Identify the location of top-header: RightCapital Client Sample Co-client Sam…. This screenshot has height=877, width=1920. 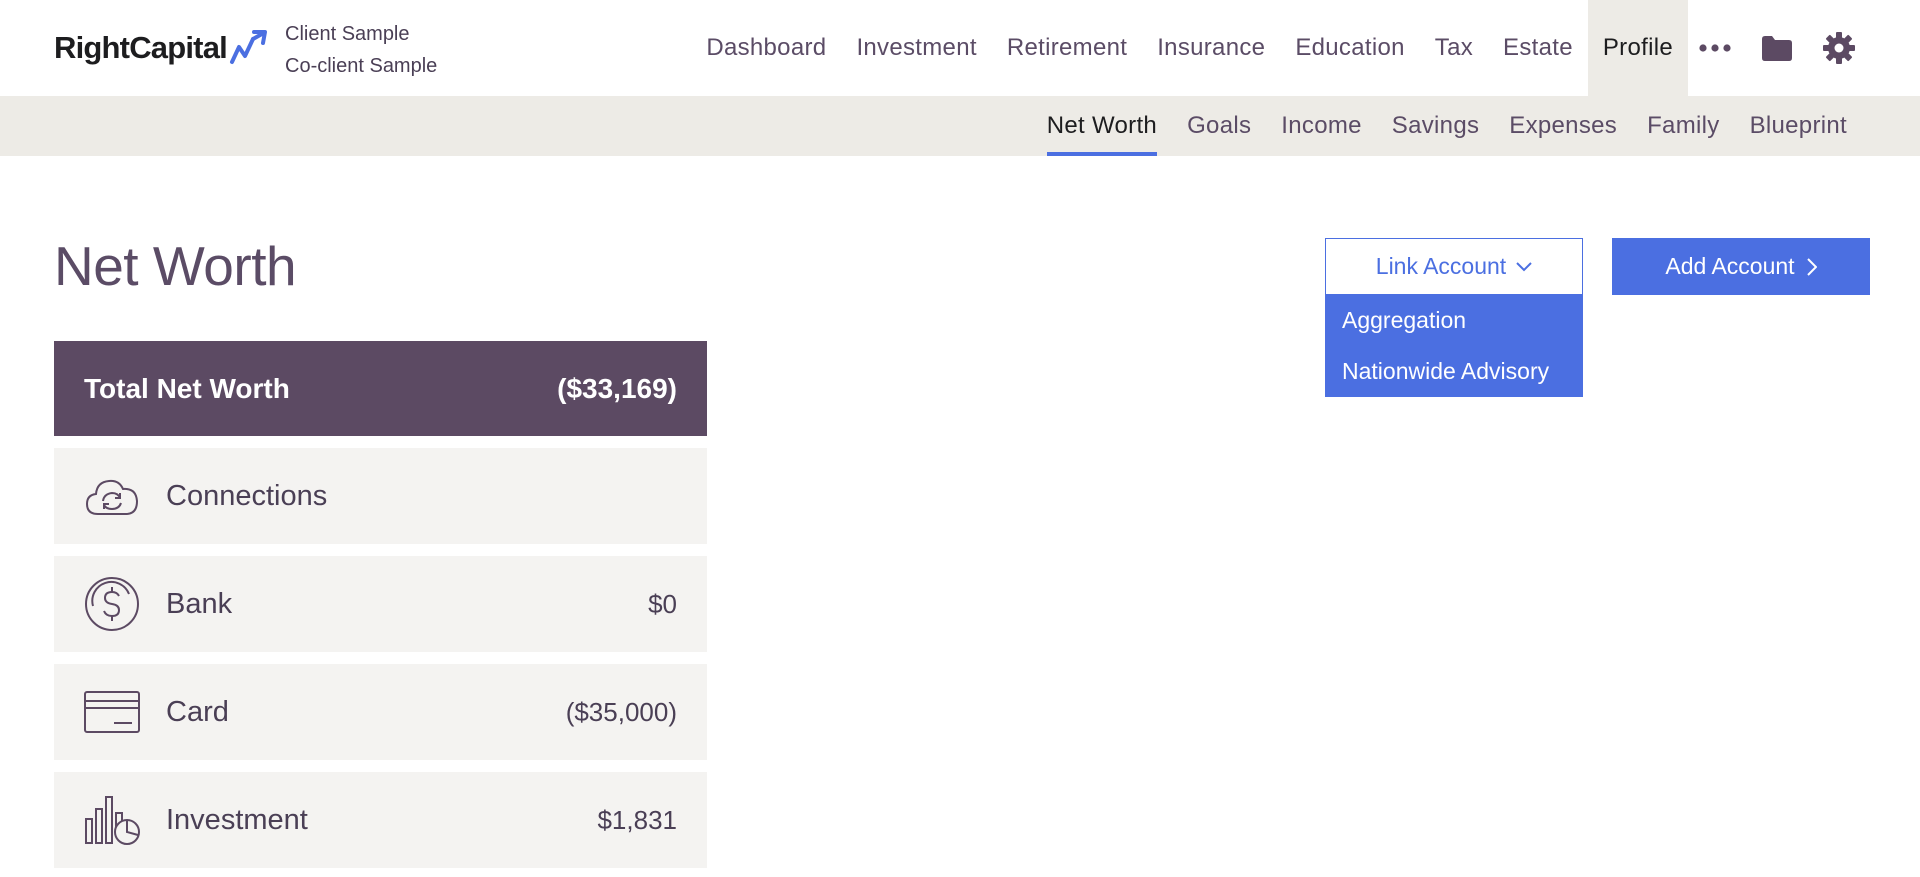
(960, 48).